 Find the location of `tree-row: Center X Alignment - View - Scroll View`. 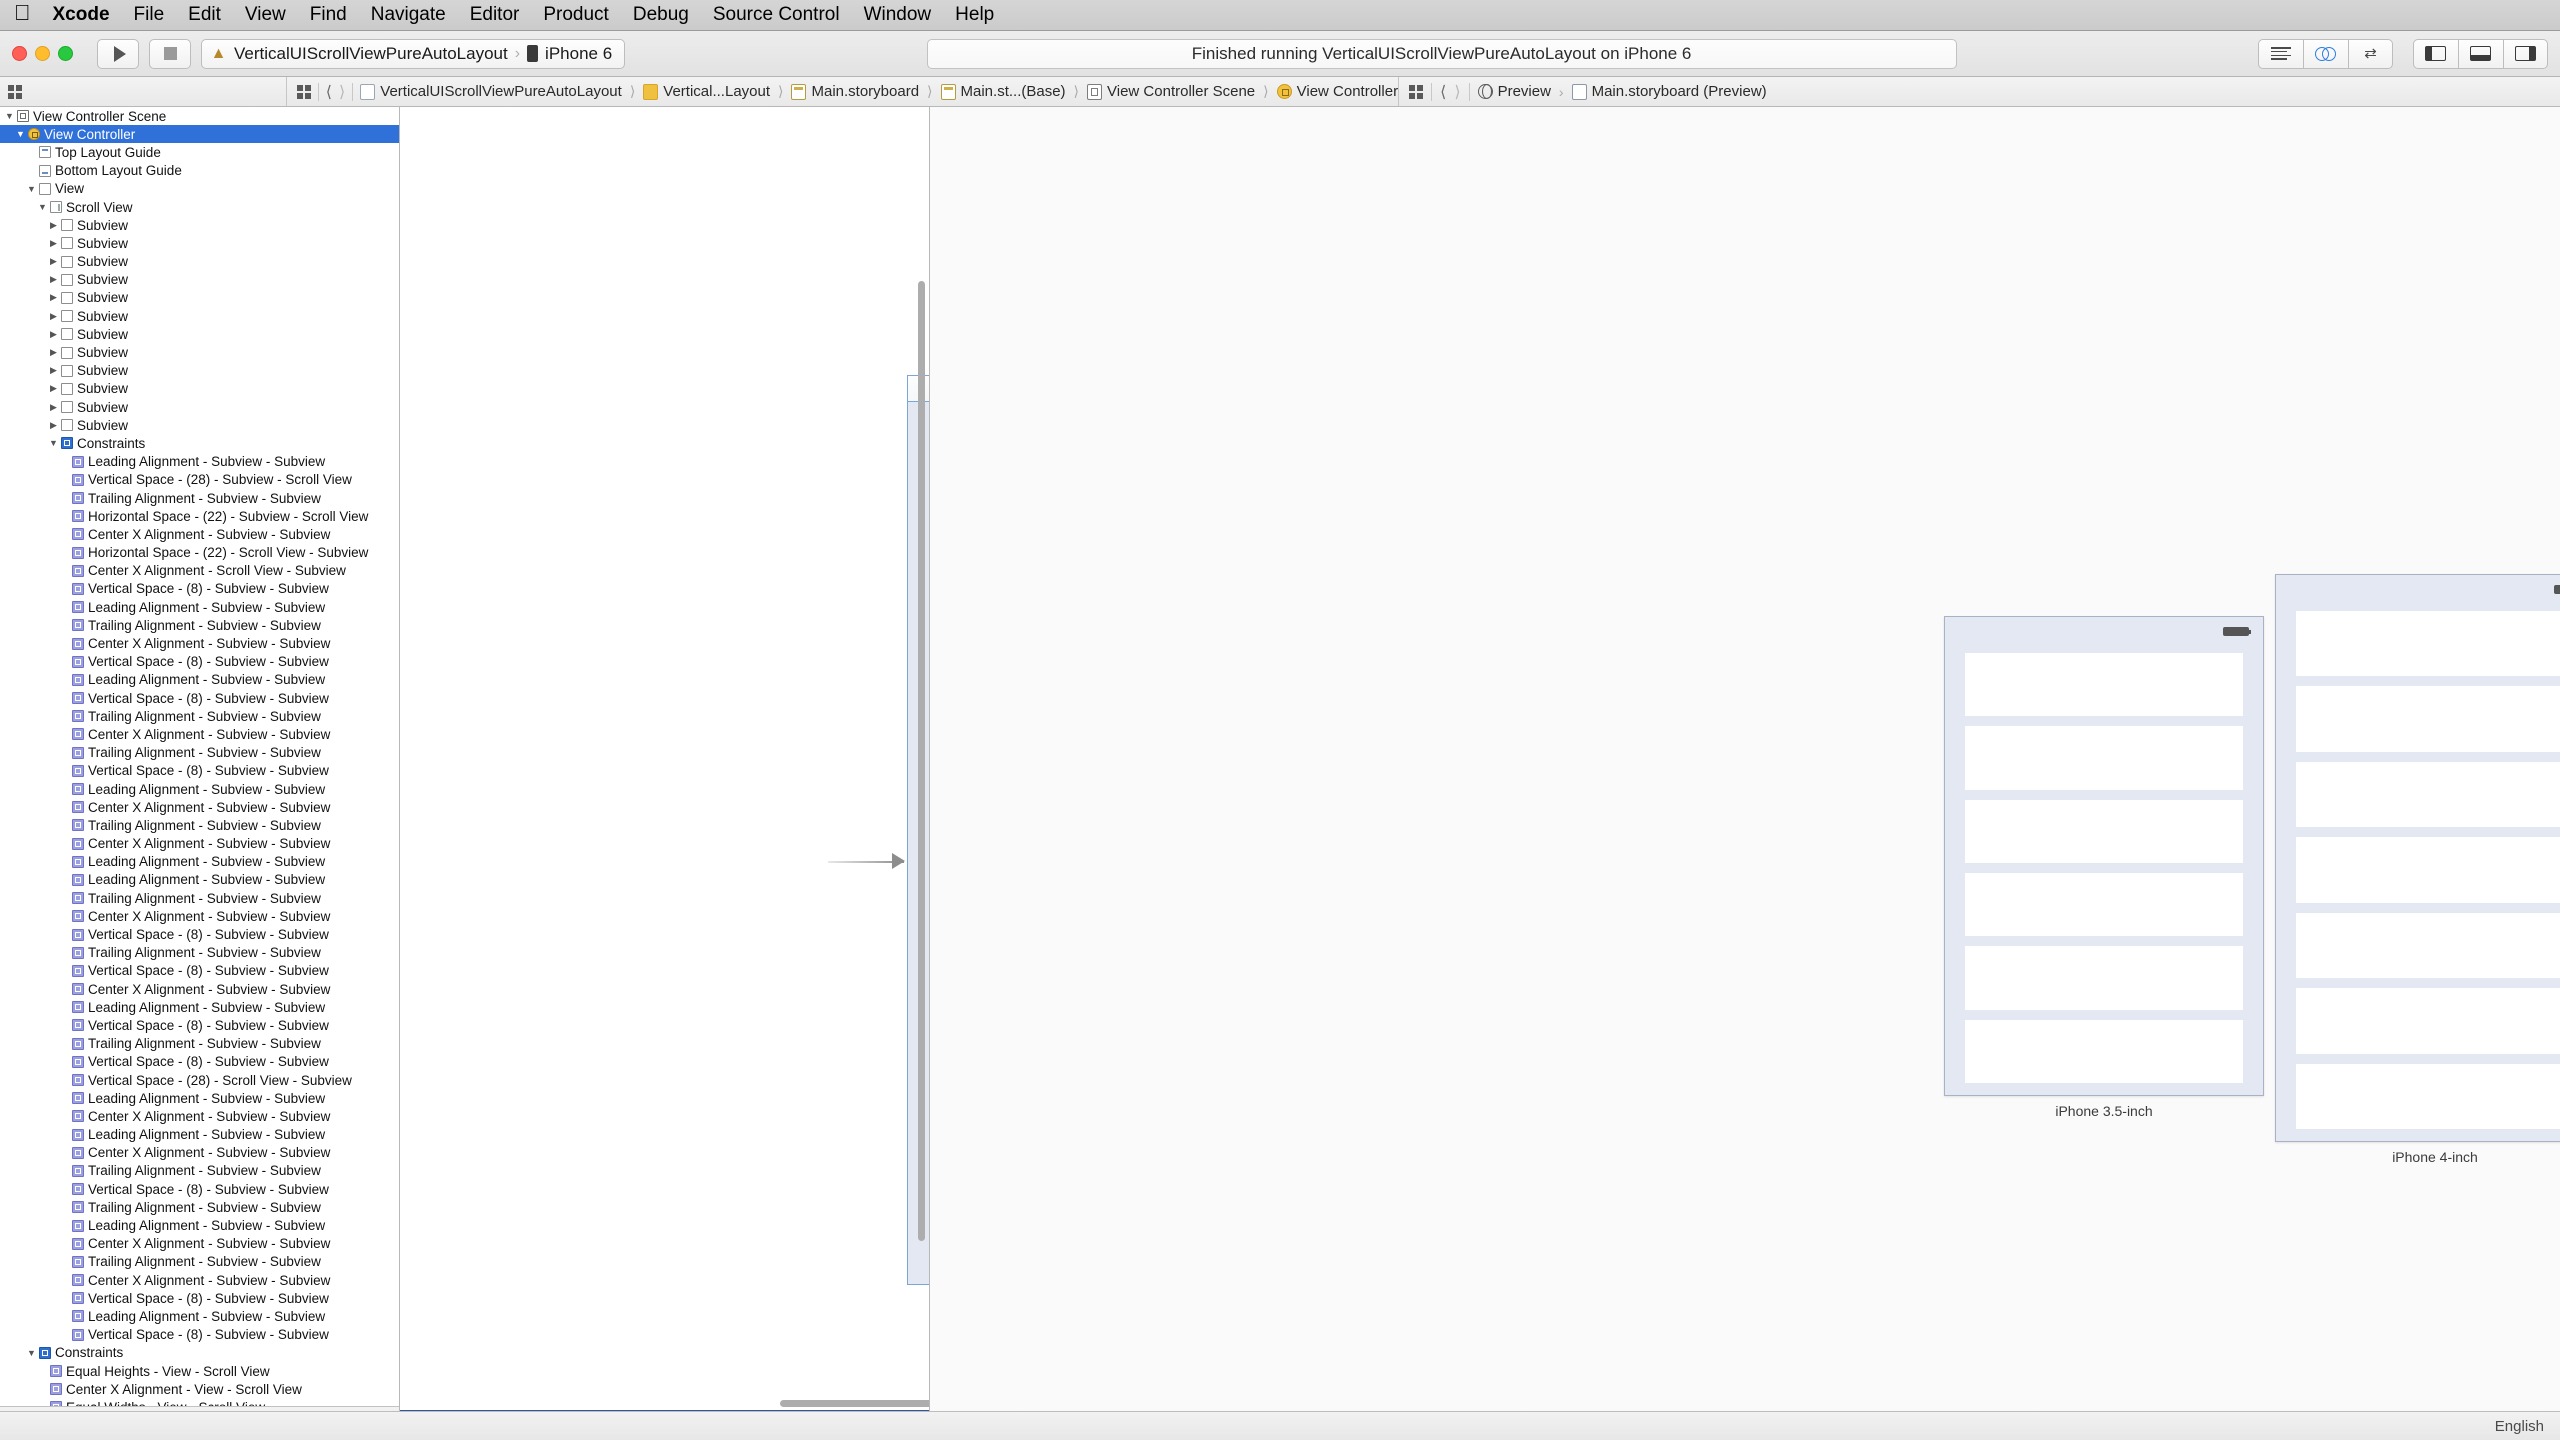

tree-row: Center X Alignment - View - Scroll View is located at coordinates (199, 1389).